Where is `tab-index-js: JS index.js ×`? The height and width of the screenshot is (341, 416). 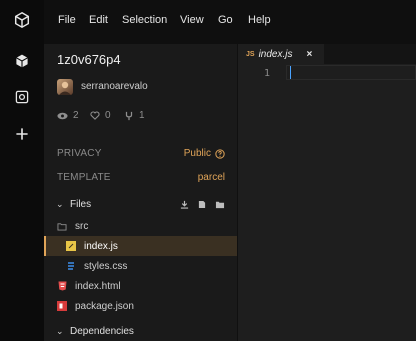
tab-index-js: JS index.js × is located at coordinates (281, 54).